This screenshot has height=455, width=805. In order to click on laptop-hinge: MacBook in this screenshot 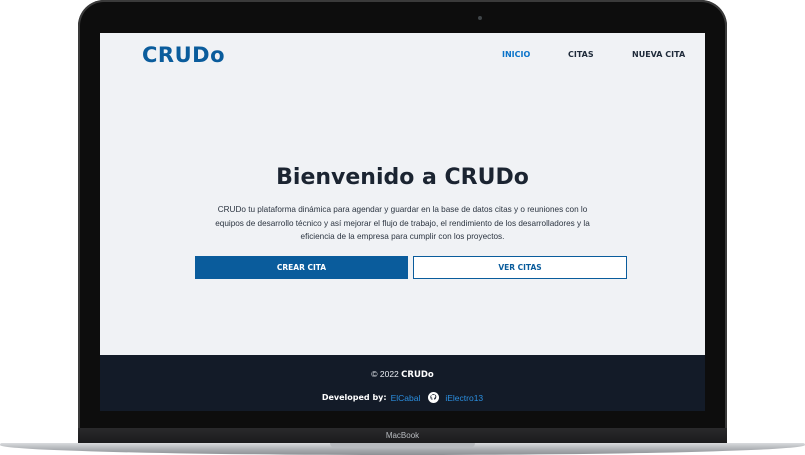, I will do `click(402, 436)`.